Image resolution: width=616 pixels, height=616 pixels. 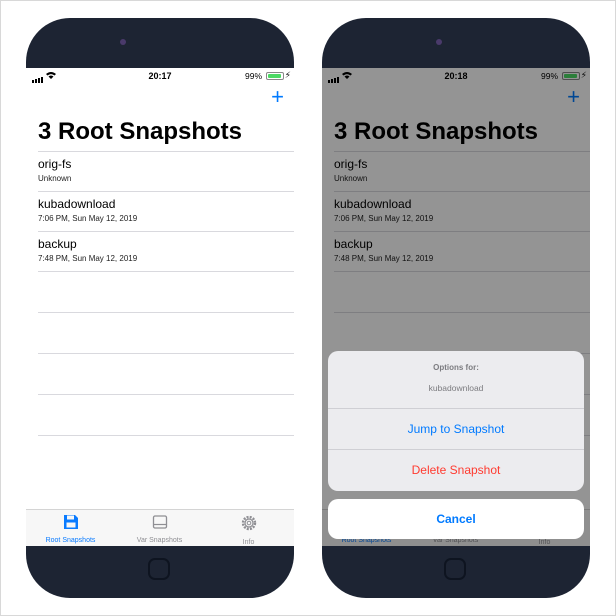 What do you see at coordinates (287, 75) in the screenshot?
I see `charging-icon: ⚡` at bounding box center [287, 75].